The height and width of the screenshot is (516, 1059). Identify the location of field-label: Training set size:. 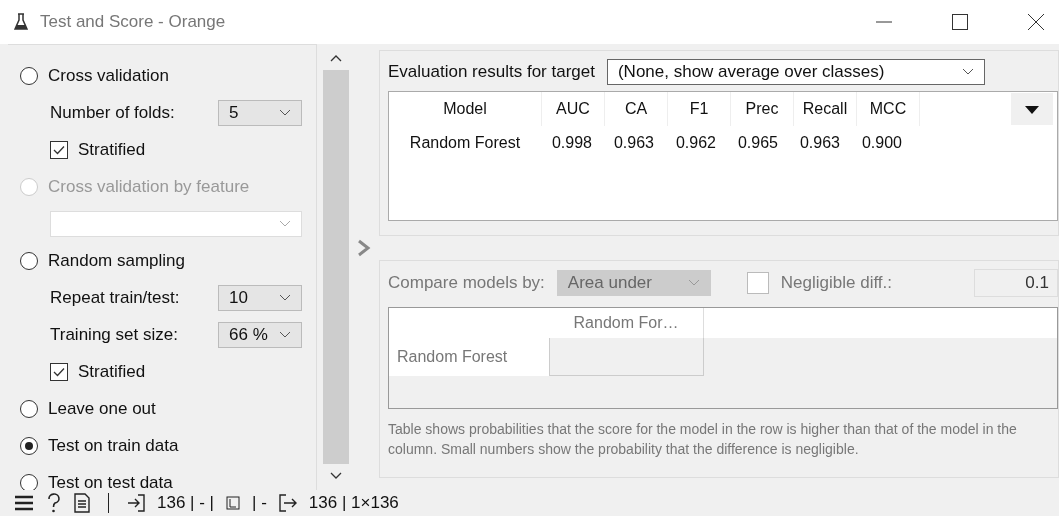
(114, 334).